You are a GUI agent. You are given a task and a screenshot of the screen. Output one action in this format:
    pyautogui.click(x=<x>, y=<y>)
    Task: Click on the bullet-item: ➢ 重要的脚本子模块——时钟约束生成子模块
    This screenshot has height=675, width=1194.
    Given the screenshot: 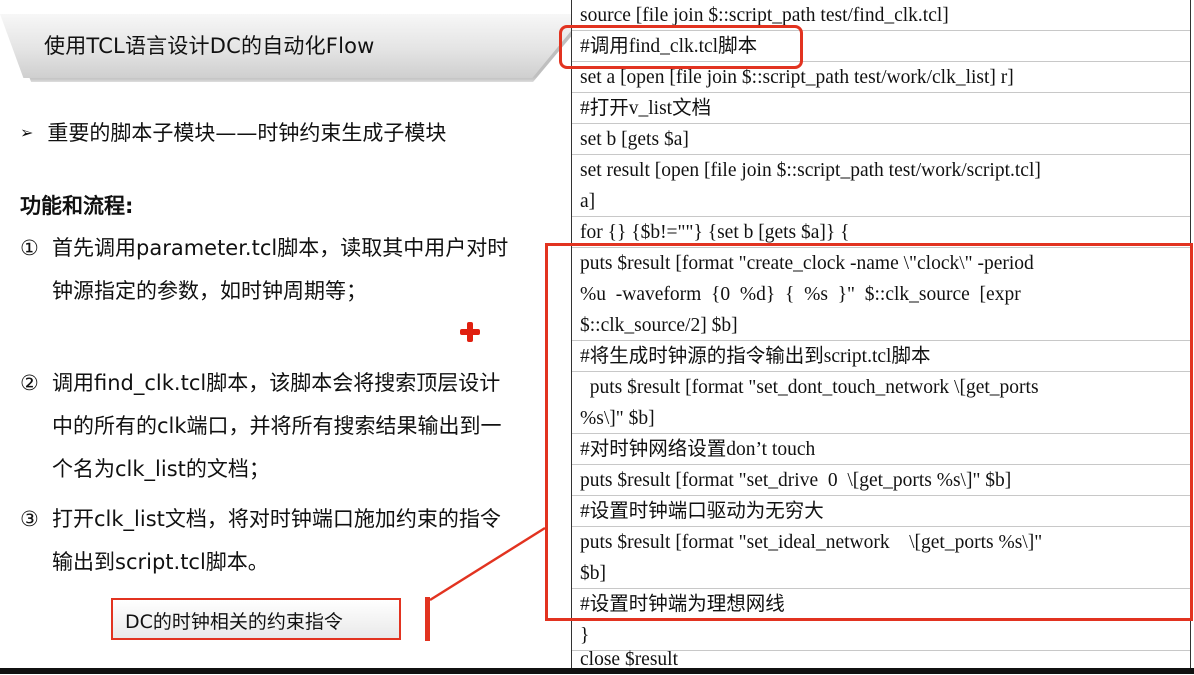 What is the action you would take?
    pyautogui.click(x=233, y=132)
    